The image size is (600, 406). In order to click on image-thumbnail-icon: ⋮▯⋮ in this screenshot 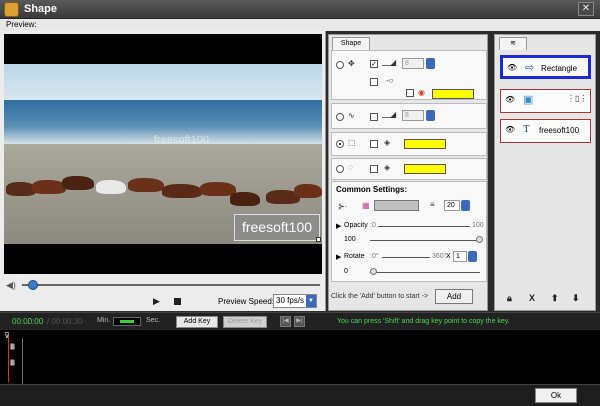, I will do `click(577, 98)`.